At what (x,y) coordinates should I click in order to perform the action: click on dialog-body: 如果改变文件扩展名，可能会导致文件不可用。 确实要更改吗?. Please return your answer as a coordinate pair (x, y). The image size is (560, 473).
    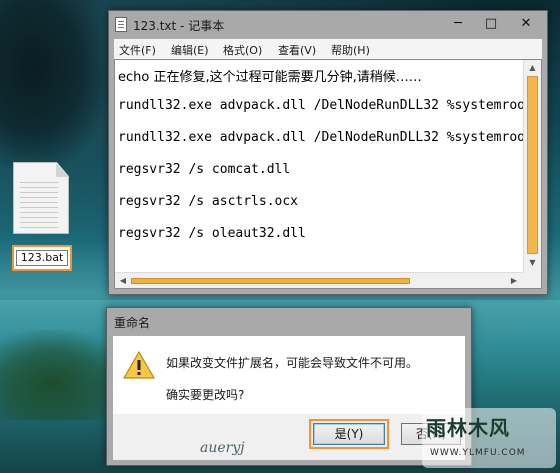
    Looking at the image, I should click on (289, 375).